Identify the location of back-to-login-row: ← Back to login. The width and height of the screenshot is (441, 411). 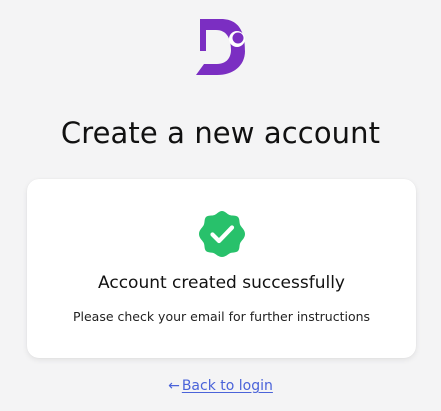
(220, 386).